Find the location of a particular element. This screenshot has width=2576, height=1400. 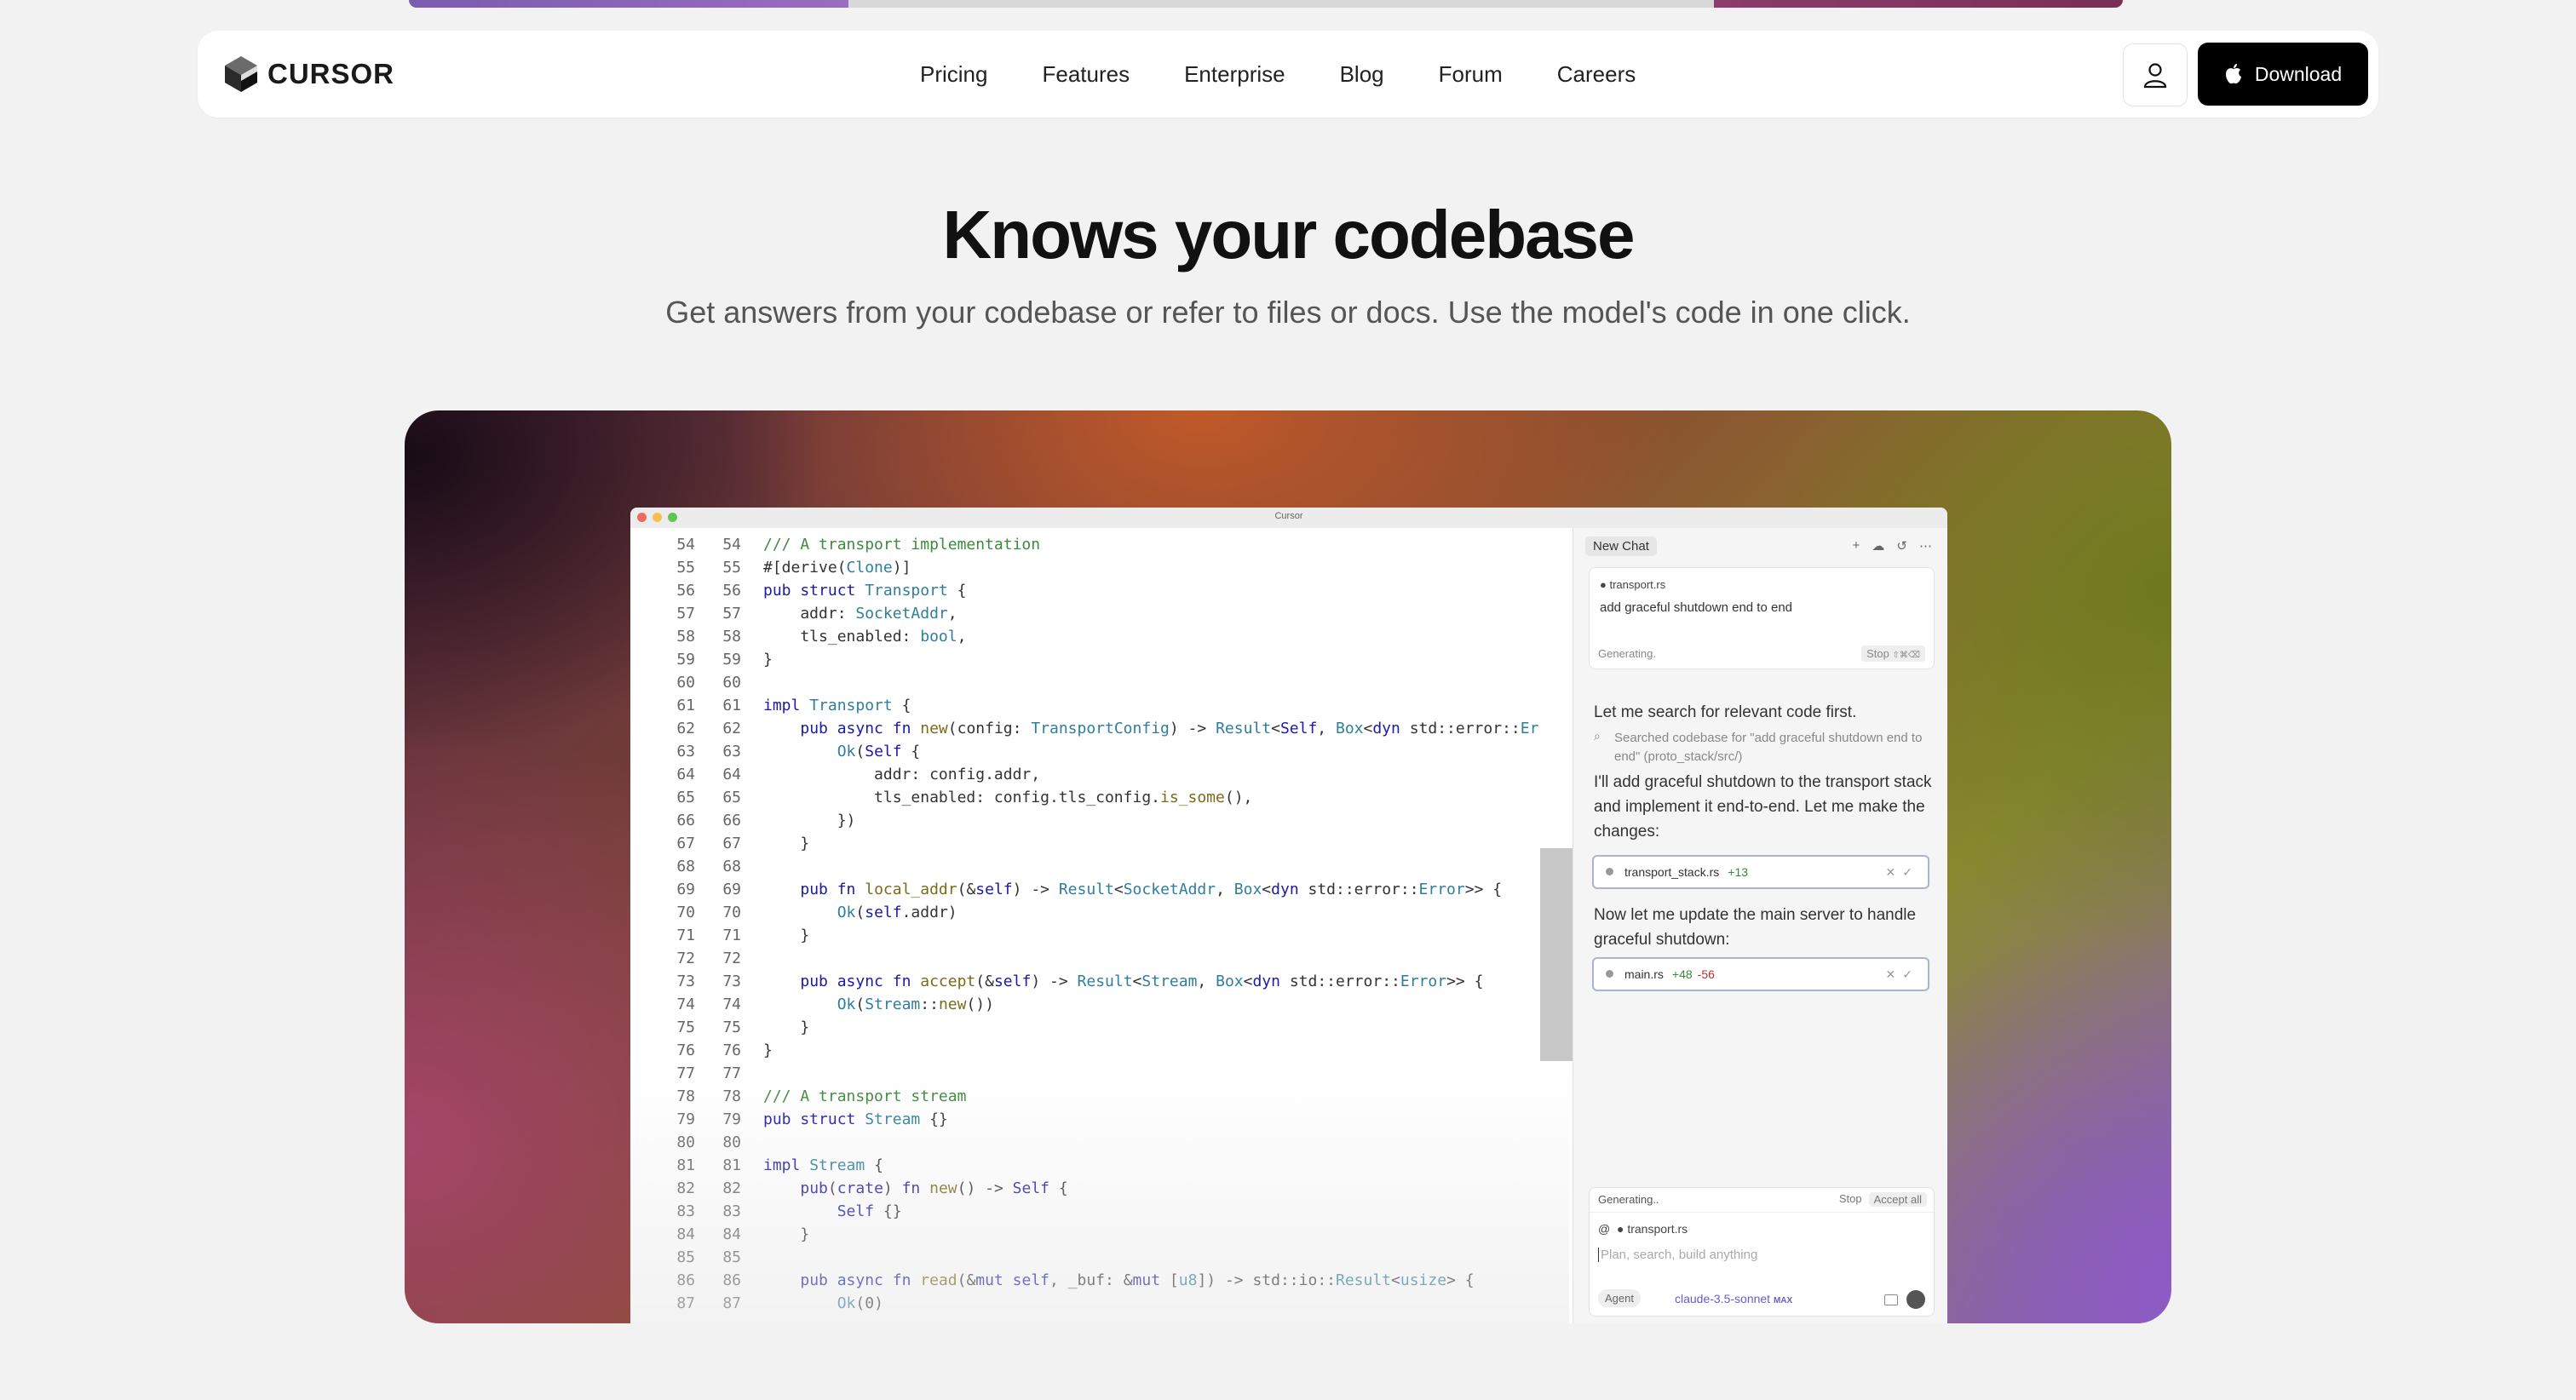

send-button is located at coordinates (1916, 1299).